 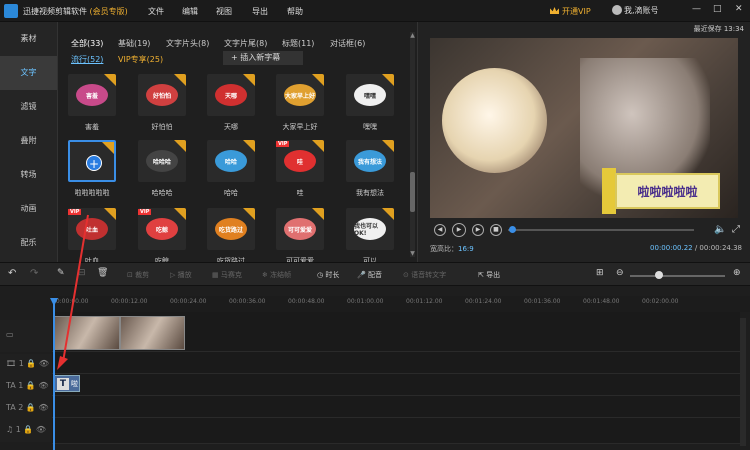 I want to click on zoom-in-icon: ⊕, so click(x=737, y=273).